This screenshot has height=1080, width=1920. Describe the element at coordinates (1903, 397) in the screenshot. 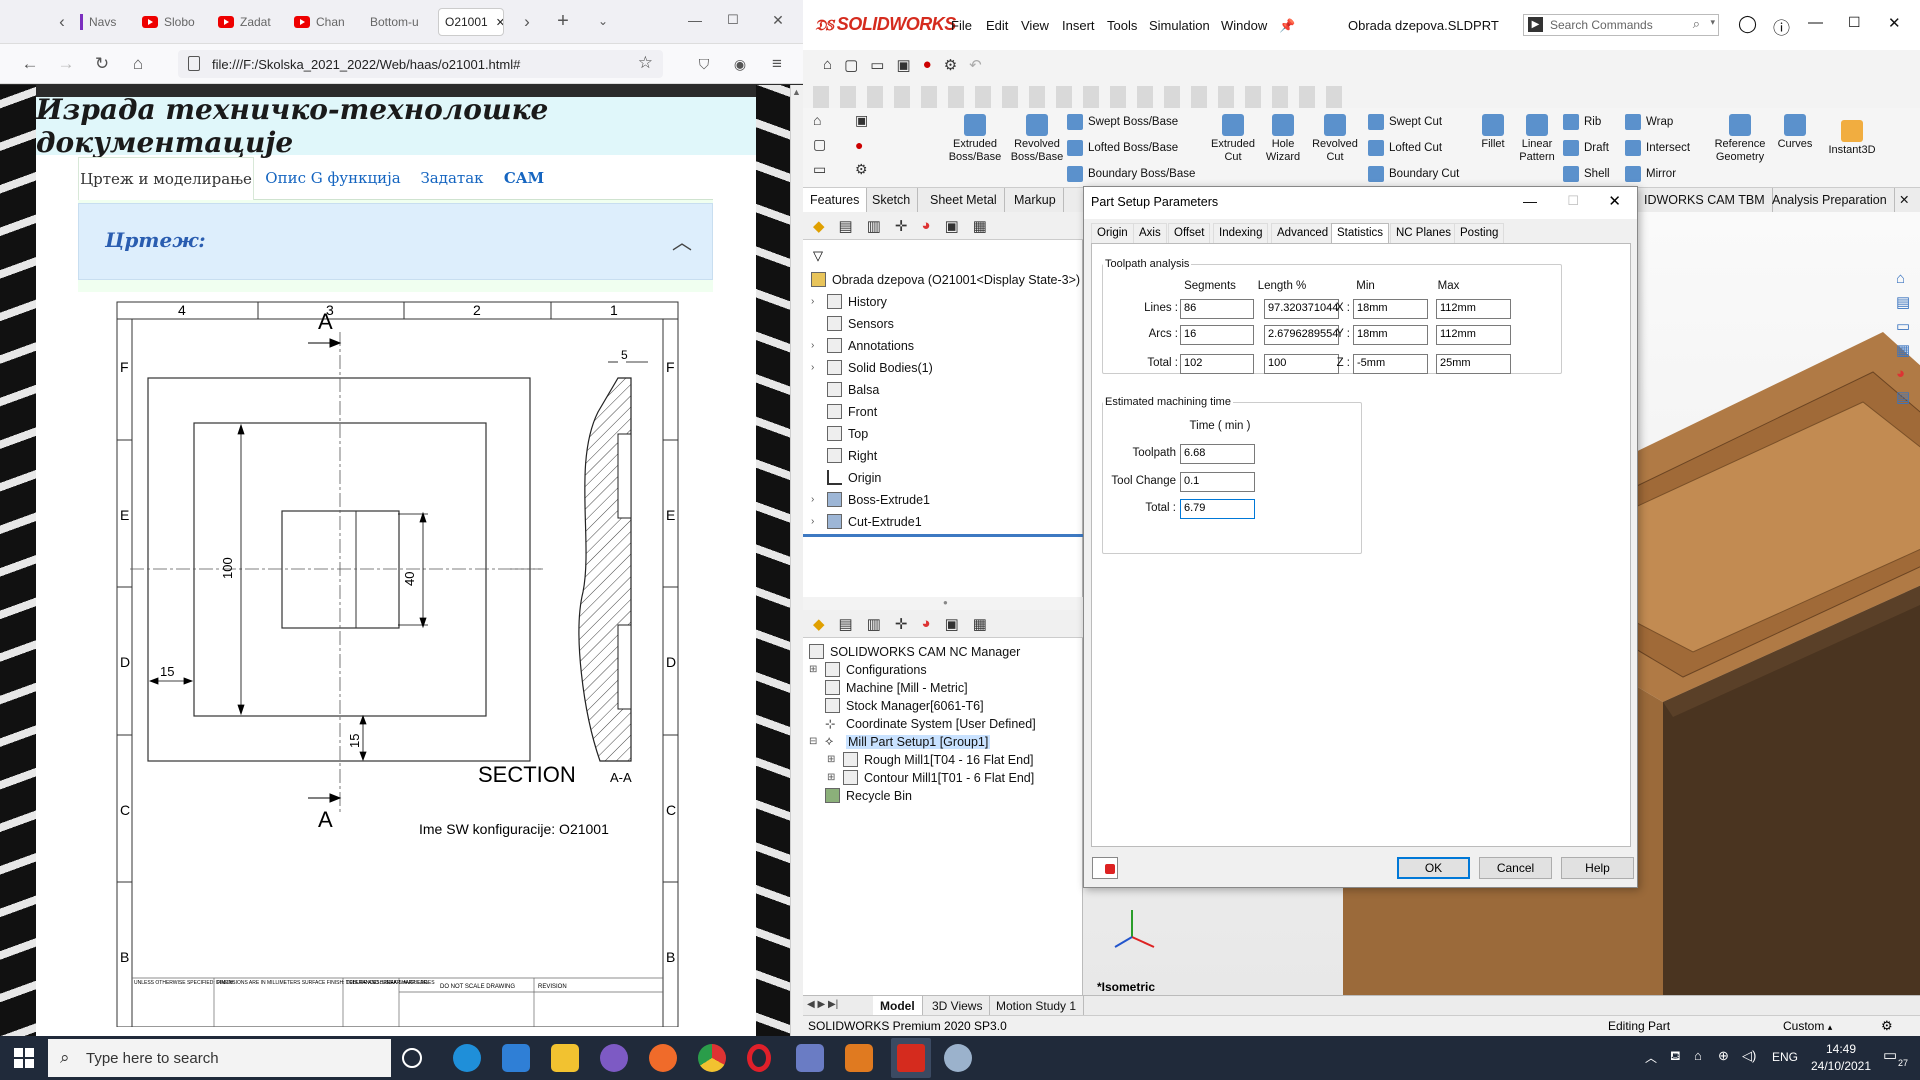

I see `custom-properties-icon: ▤` at that location.